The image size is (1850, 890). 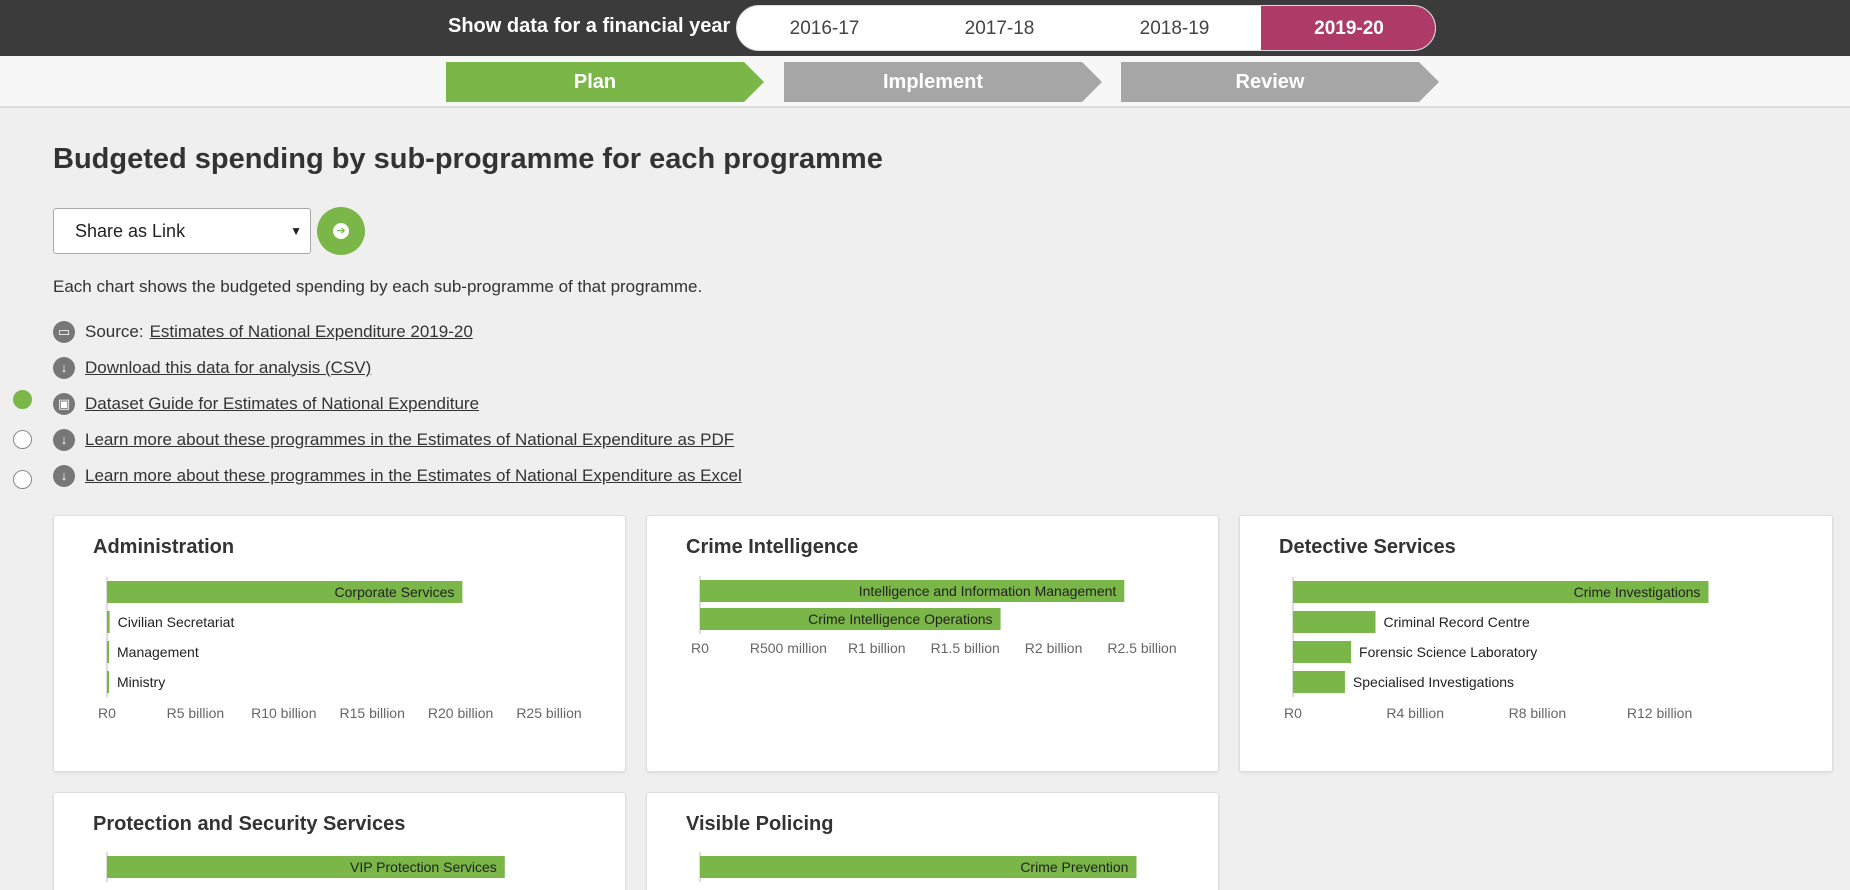 I want to click on share-select-value: Share as Link, so click(x=130, y=231).